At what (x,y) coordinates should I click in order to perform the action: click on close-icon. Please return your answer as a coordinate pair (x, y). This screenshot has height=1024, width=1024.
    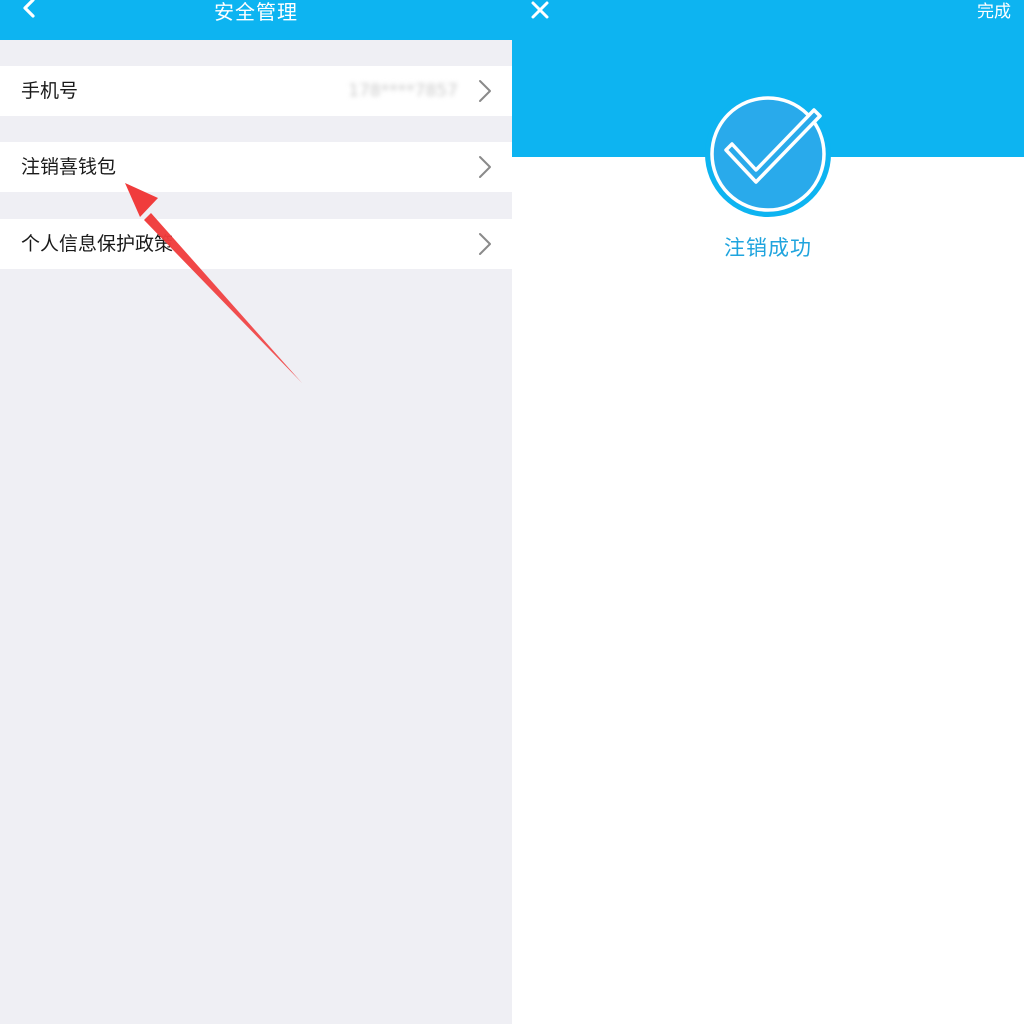
    Looking at the image, I should click on (540, 10).